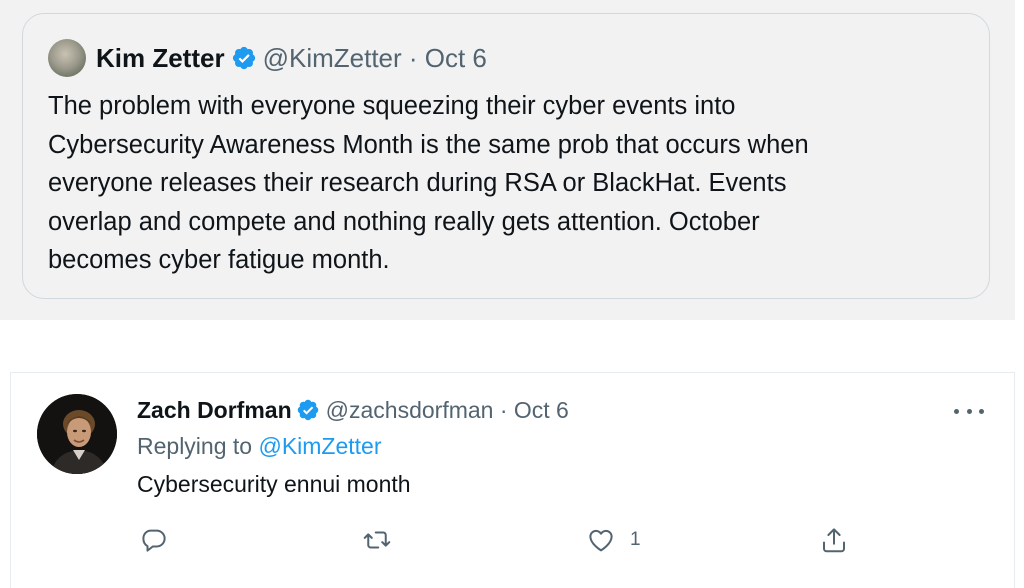 The width and height of the screenshot is (1024, 588). What do you see at coordinates (613, 540) in the screenshot?
I see `like-button: 1` at bounding box center [613, 540].